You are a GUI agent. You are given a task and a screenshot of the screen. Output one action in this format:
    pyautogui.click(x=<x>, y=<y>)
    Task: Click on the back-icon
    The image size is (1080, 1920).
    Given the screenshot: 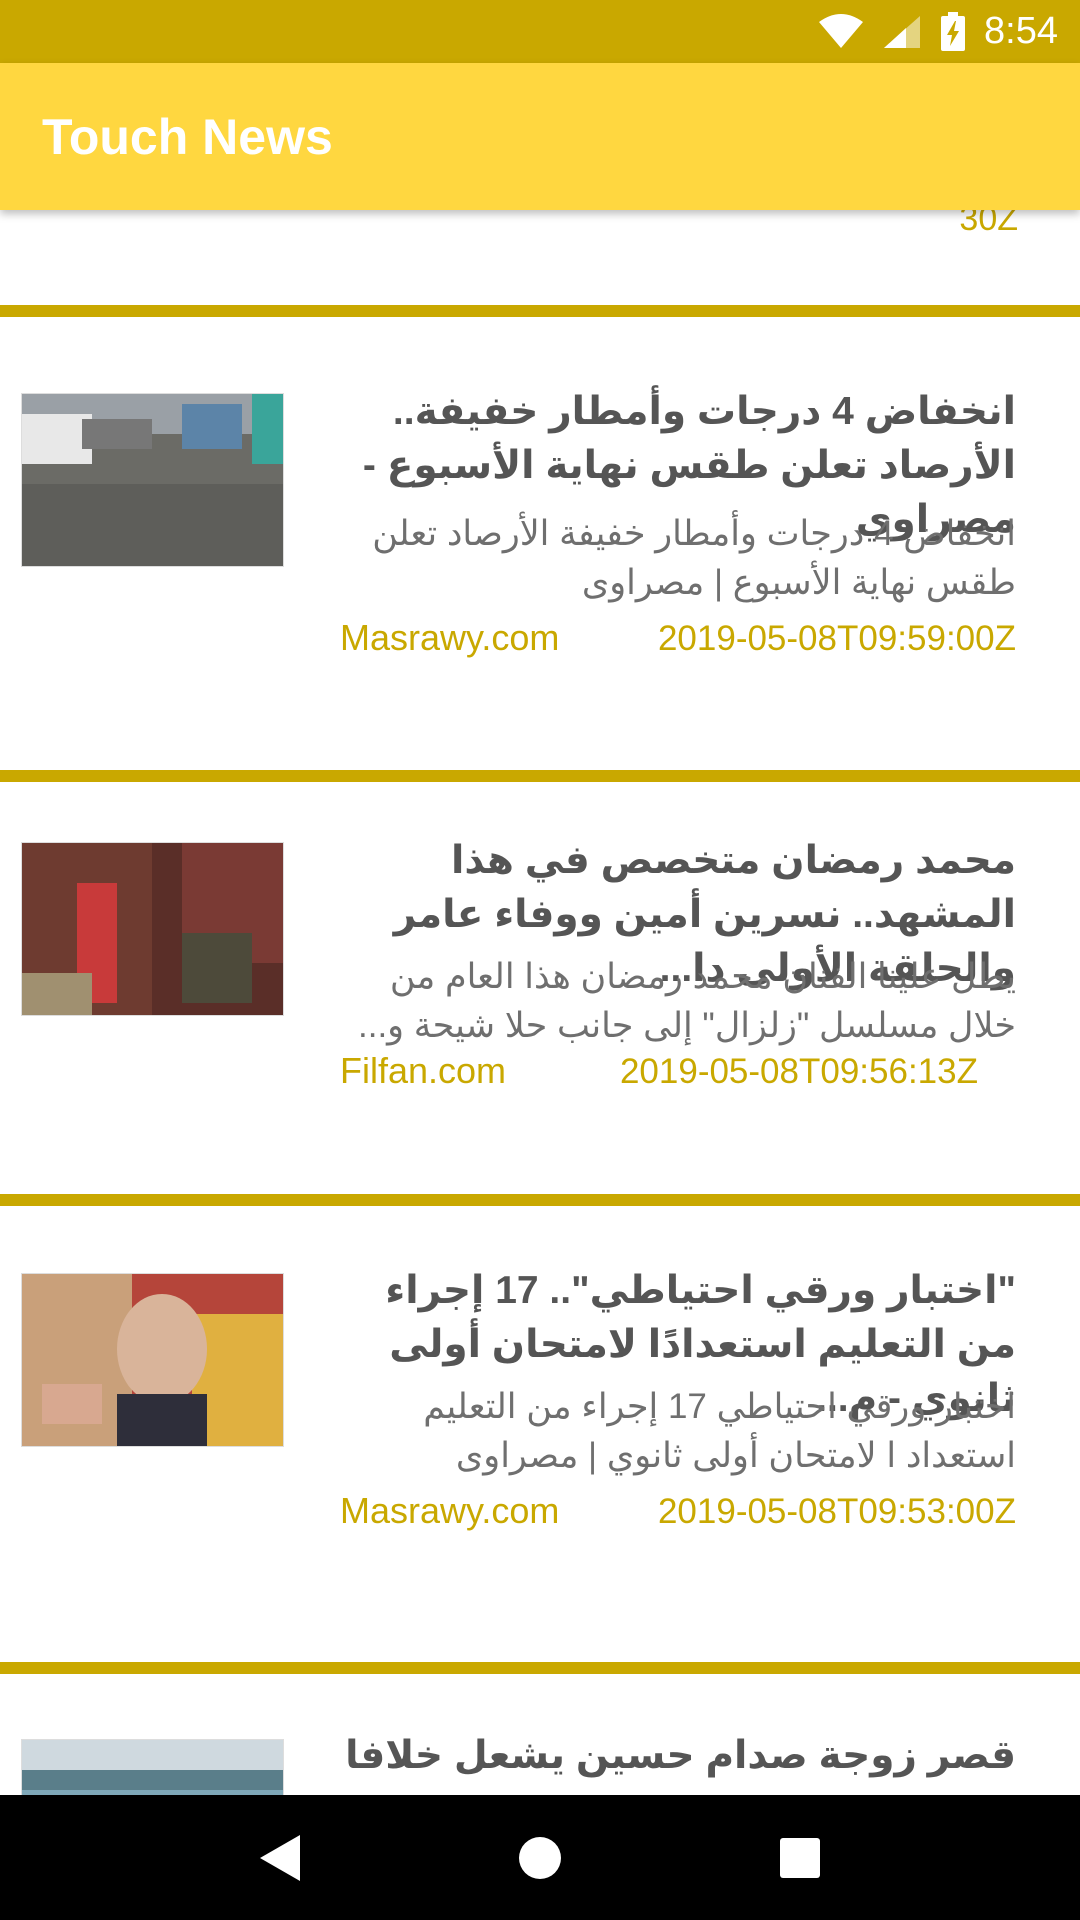 What is the action you would take?
    pyautogui.click(x=280, y=1857)
    